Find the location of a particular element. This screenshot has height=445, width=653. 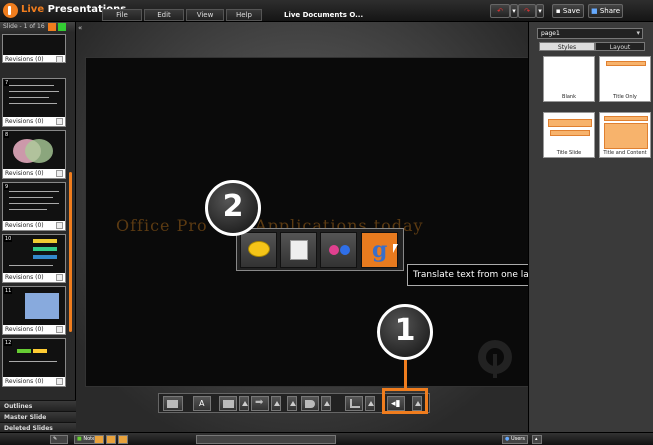

undo-dropdown: ▾ is located at coordinates (514, 11).